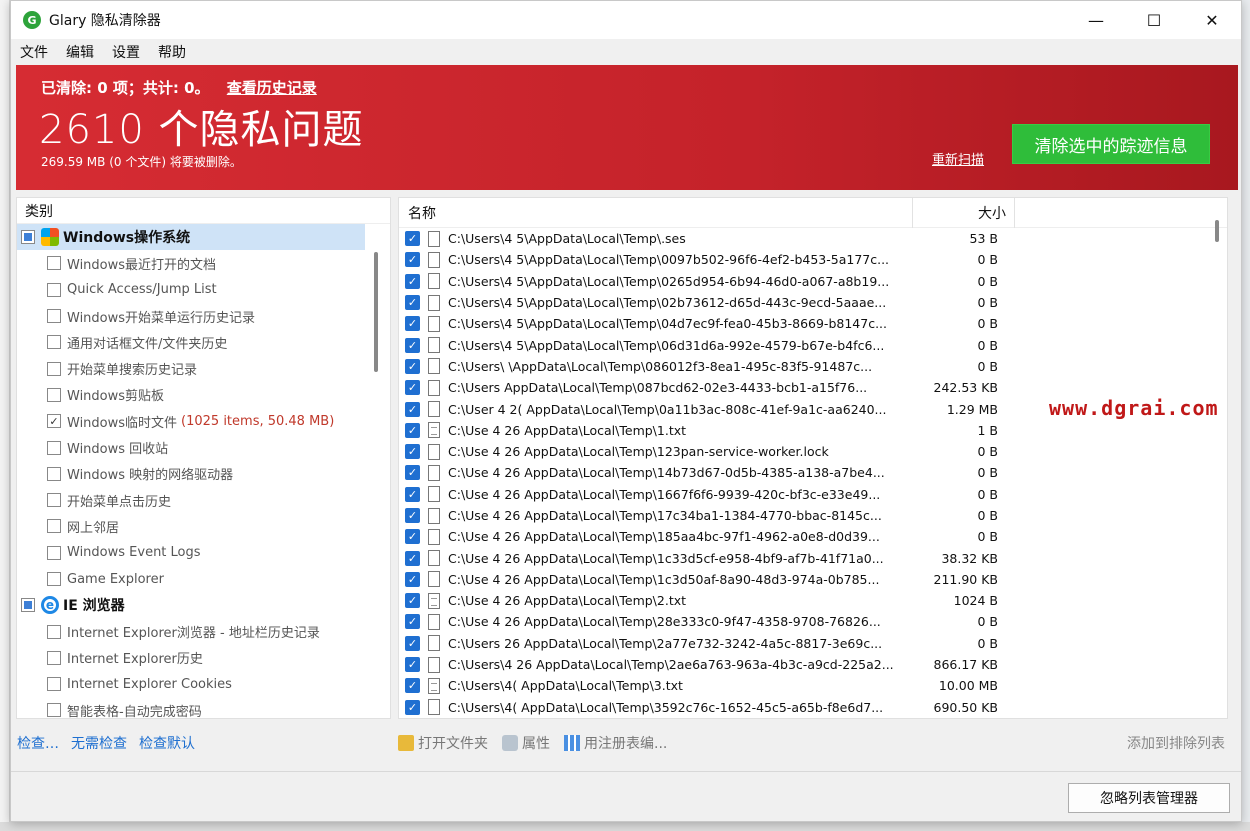 The height and width of the screenshot is (831, 1250). What do you see at coordinates (54, 421) in the screenshot?
I see `category-checkbox: ✓` at bounding box center [54, 421].